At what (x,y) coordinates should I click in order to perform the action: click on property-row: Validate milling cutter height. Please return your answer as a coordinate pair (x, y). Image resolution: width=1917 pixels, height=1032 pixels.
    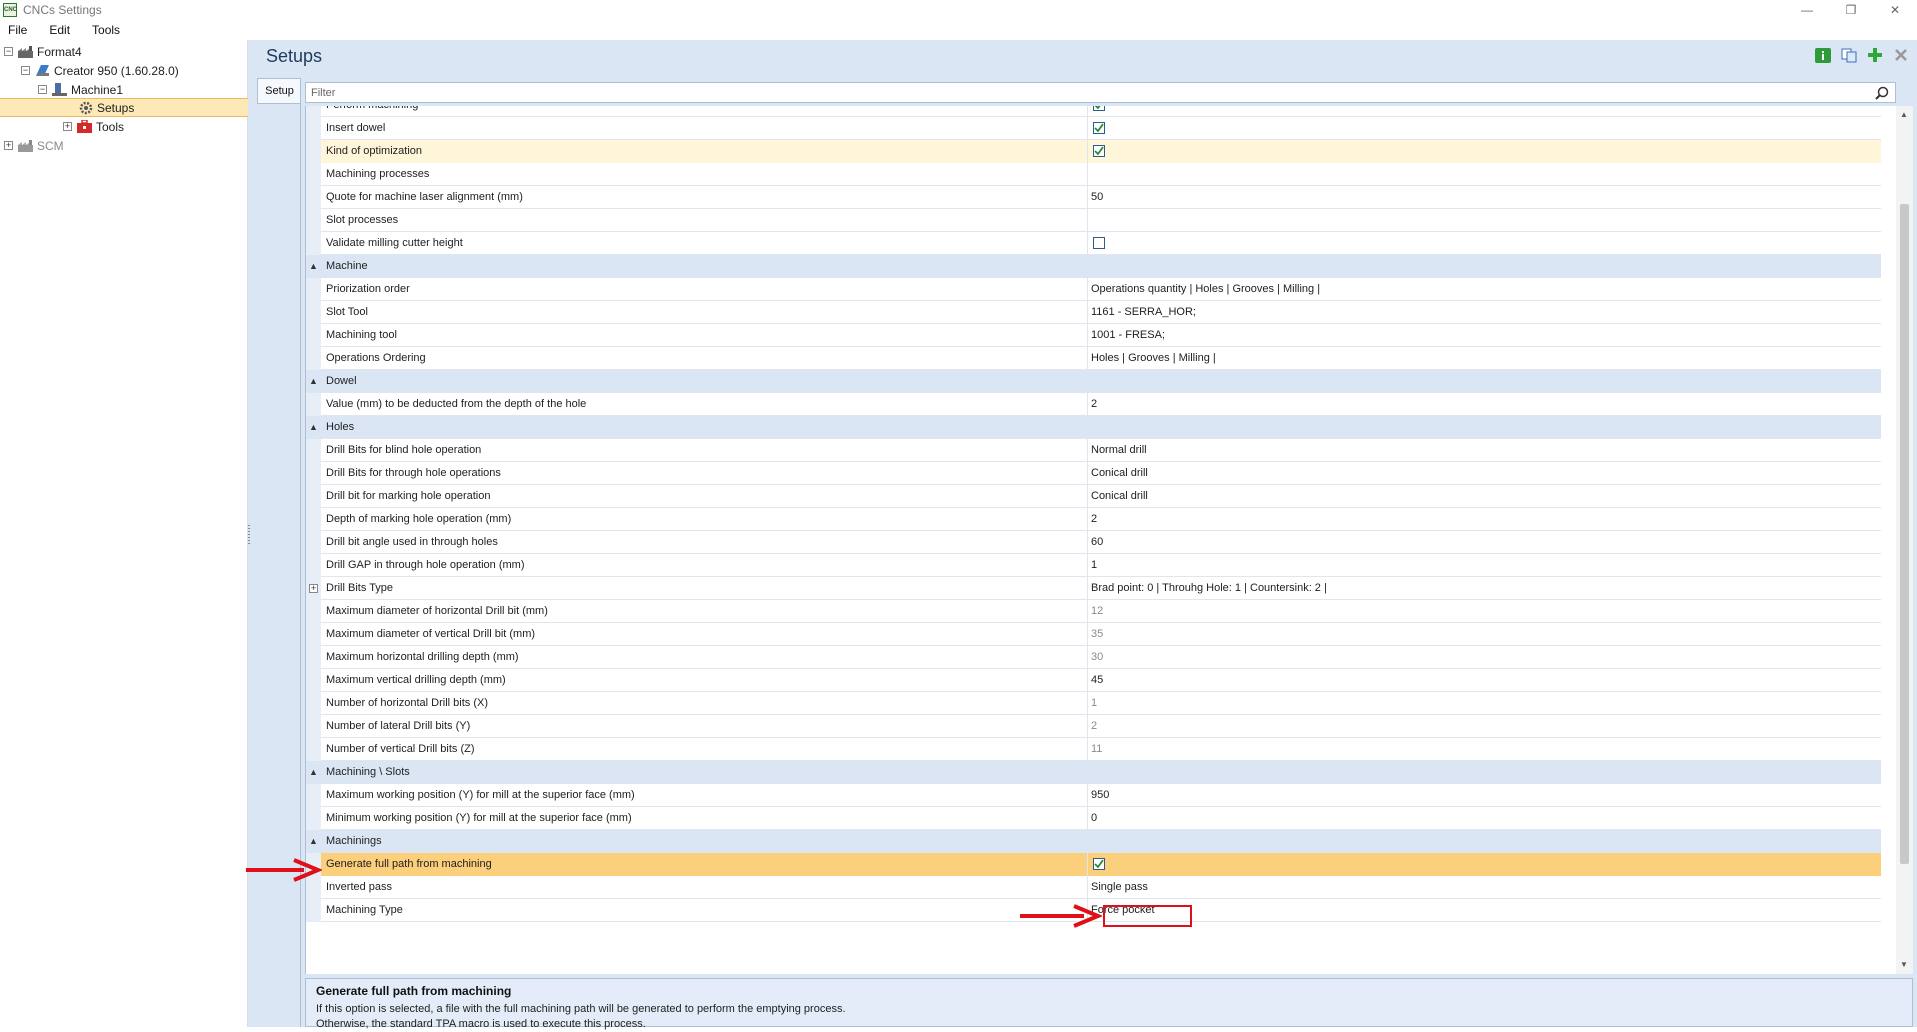
    Looking at the image, I should click on (1093, 243).